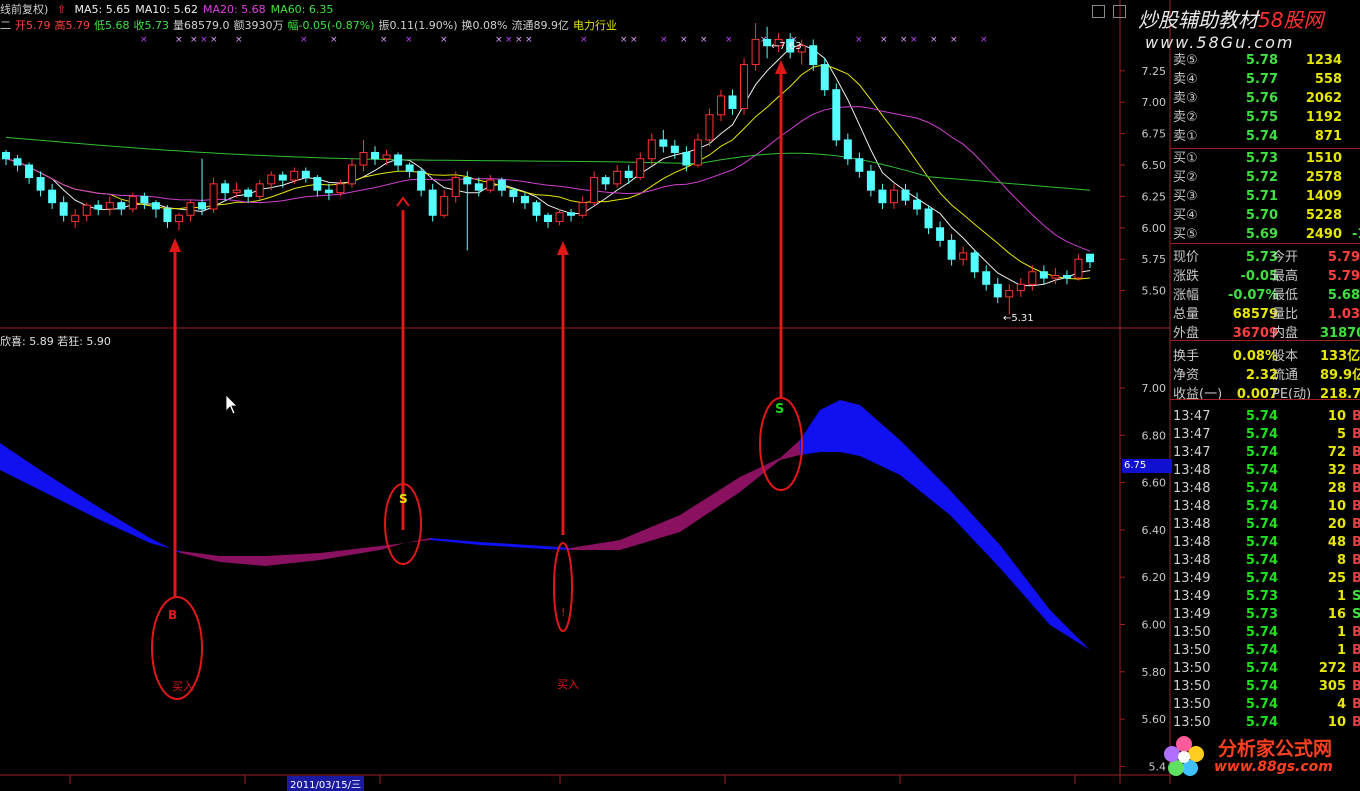 This screenshot has width=1360, height=791. What do you see at coordinates (1285, 356) in the screenshot?
I see `fund-label: 股本` at bounding box center [1285, 356].